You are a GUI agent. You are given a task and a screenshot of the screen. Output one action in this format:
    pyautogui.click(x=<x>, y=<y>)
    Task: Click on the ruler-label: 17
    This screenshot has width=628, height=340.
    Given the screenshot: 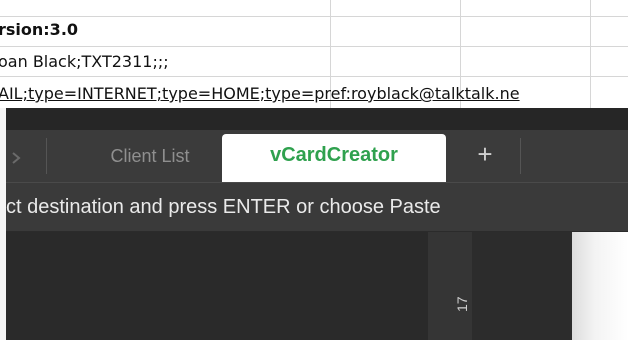 What is the action you would take?
    pyautogui.click(x=462, y=304)
    